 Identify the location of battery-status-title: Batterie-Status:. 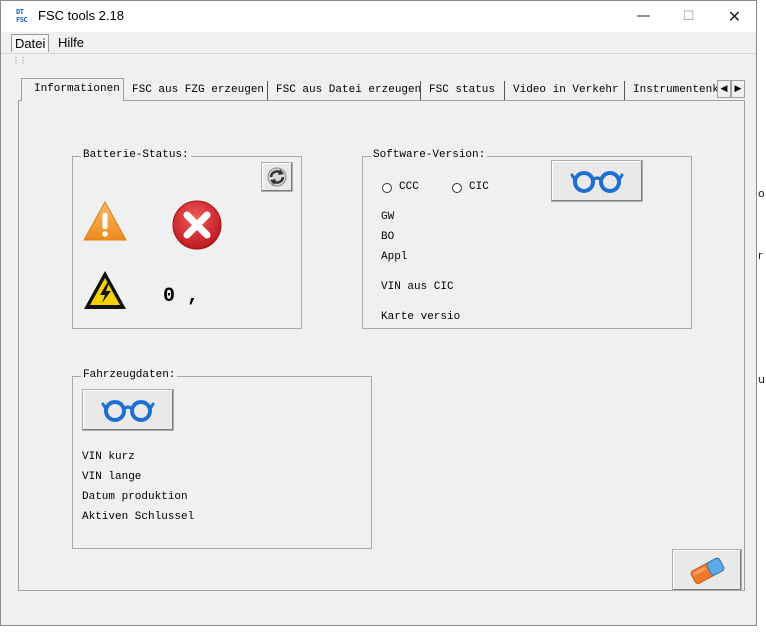
(136, 155).